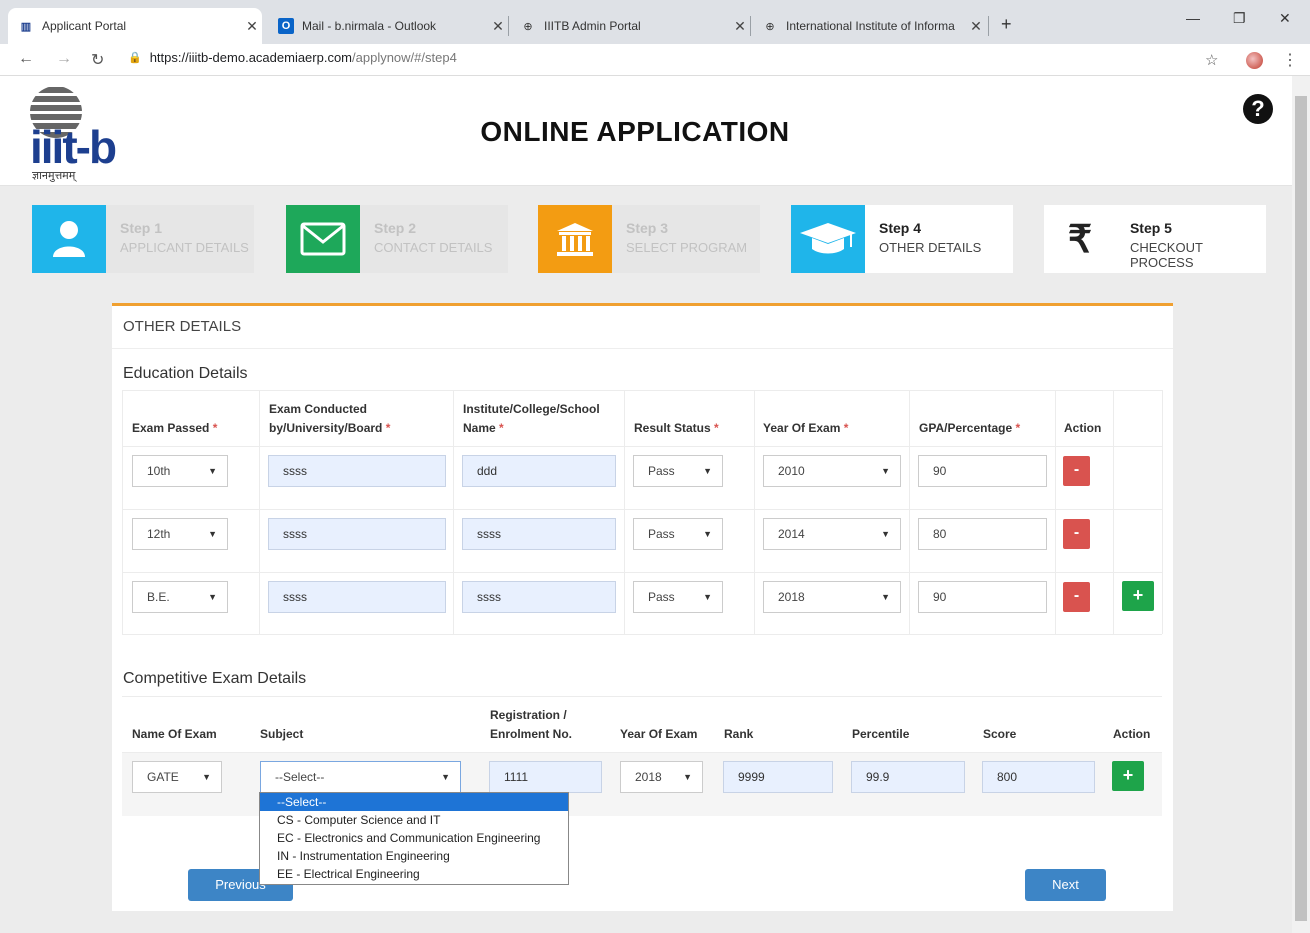 The image size is (1310, 933). What do you see at coordinates (69, 239) in the screenshot?
I see `user-icon` at bounding box center [69, 239].